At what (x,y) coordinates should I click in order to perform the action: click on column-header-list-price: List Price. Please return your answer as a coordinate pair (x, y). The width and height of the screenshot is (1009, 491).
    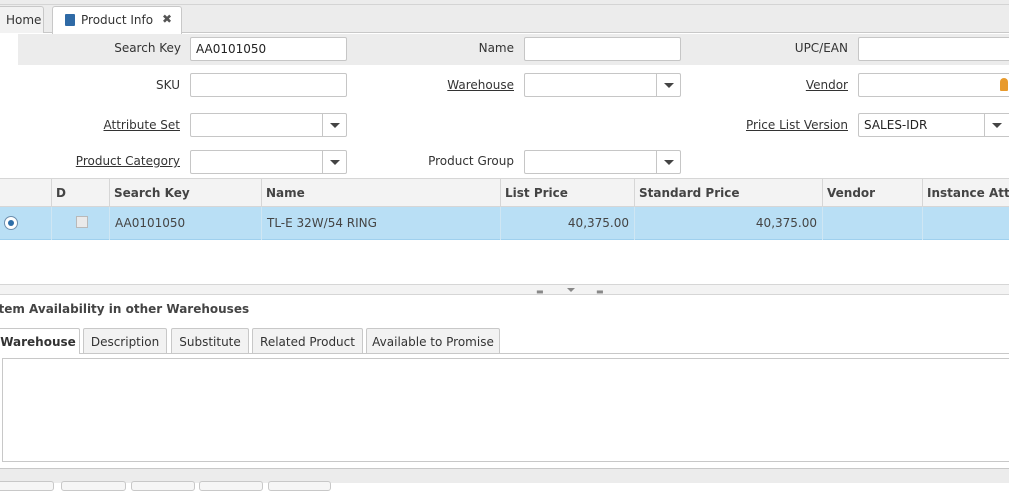
    Looking at the image, I should click on (568, 193).